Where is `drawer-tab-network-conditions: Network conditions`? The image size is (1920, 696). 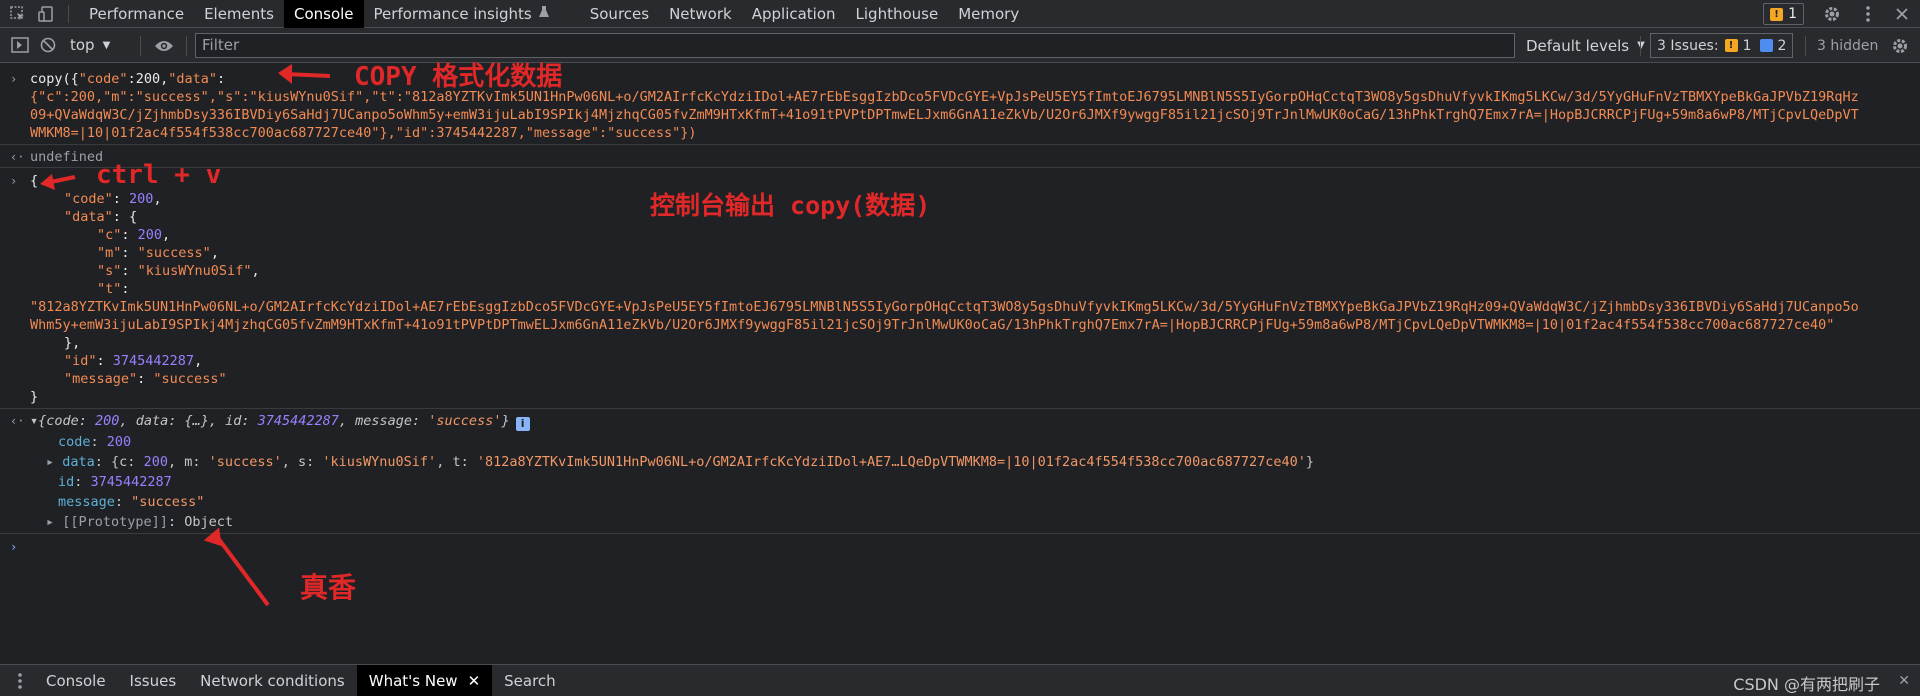
drawer-tab-network-conditions: Network conditions is located at coordinates (272, 680).